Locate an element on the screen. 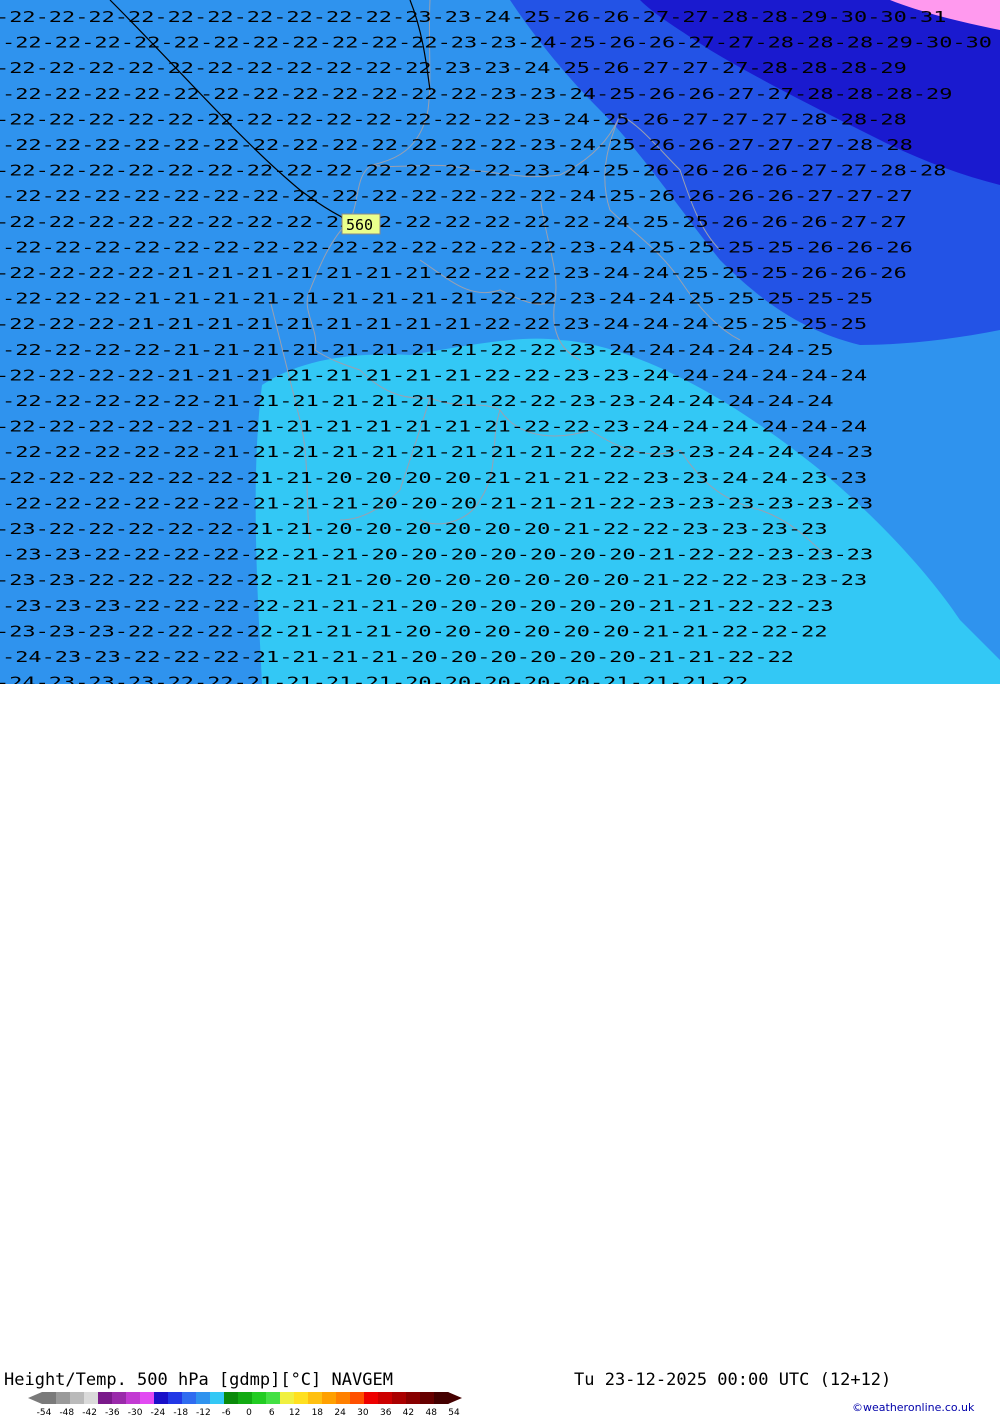 This screenshot has width=1000, height=1417. scale-tick-label: -30 is located at coordinates (135, 1412).